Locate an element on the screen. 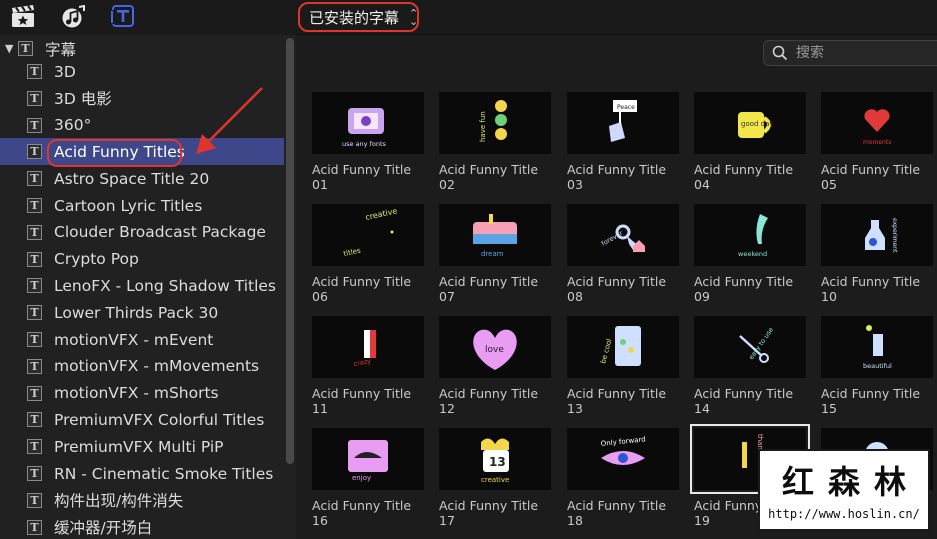 This screenshot has width=937, height=539. title-thumbnail: experiment is located at coordinates (877, 235).